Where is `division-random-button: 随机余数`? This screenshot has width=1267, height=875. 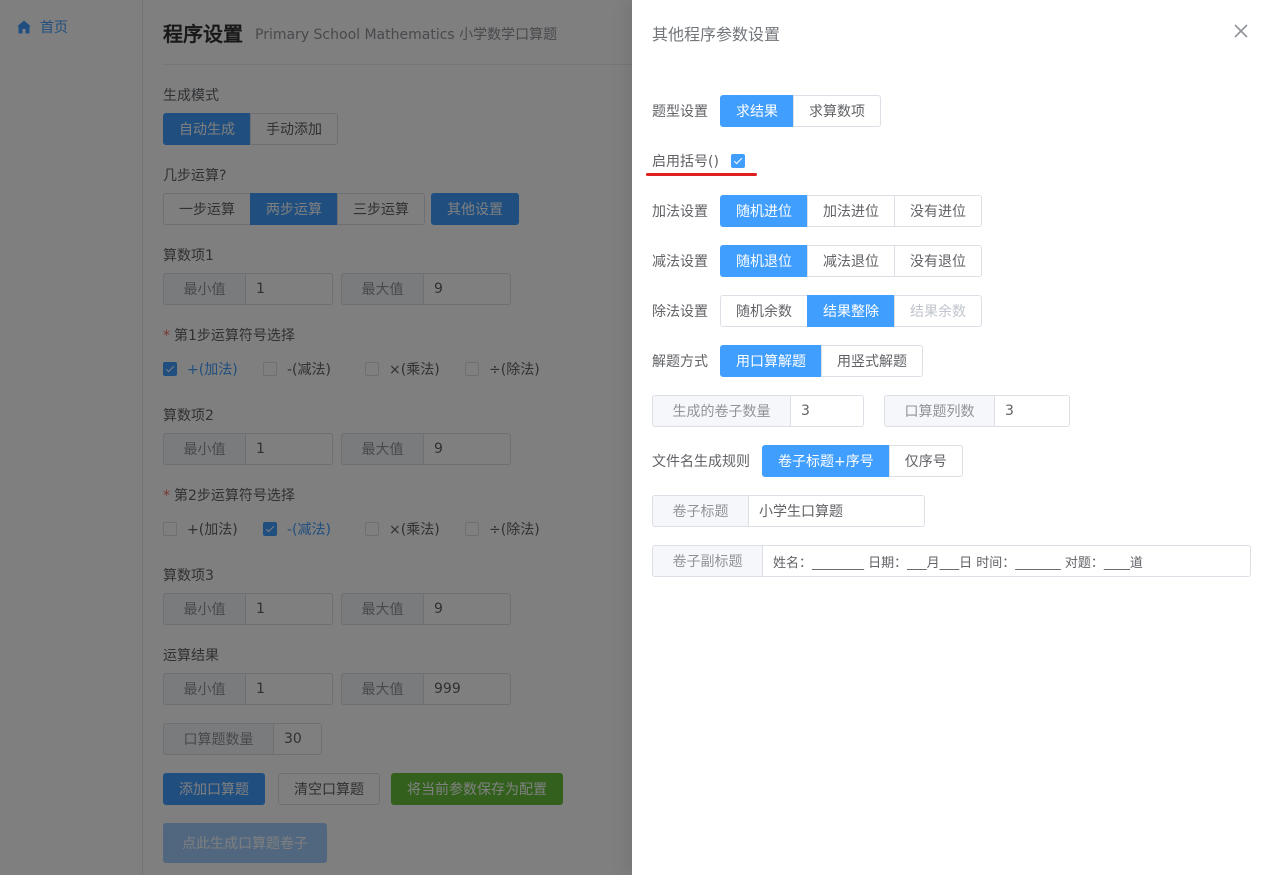
division-random-button: 随机余数 is located at coordinates (764, 311).